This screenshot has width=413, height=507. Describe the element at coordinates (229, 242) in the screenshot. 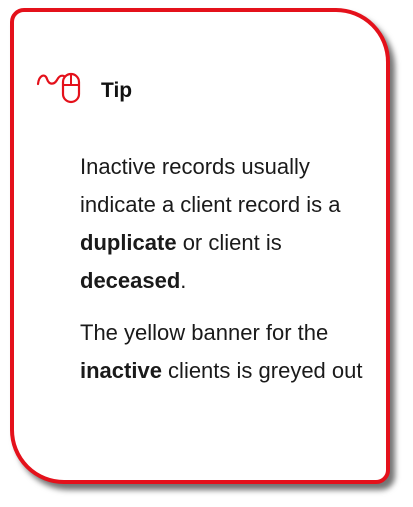

I see `tip-text: or client is` at that location.